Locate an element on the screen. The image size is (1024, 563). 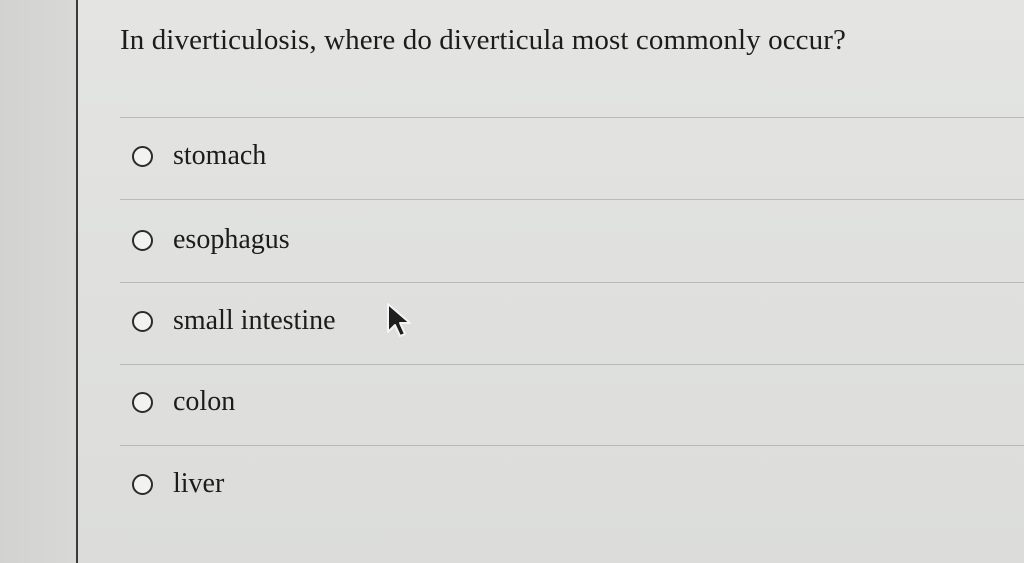
option-colon: colon is located at coordinates (183, 402).